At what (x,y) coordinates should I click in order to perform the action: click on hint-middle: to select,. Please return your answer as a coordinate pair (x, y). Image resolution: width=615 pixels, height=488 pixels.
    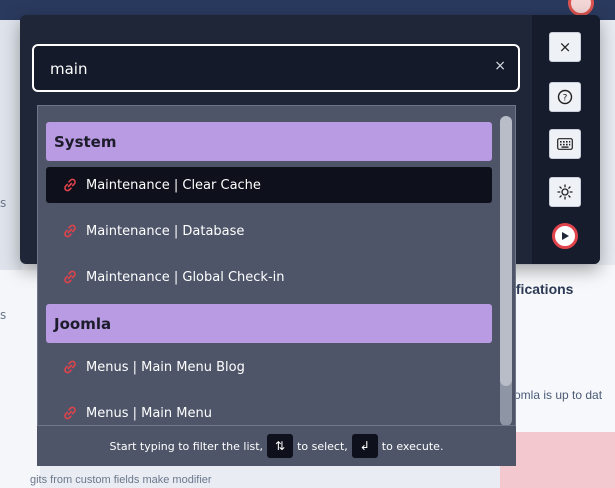
    Looking at the image, I should click on (322, 446).